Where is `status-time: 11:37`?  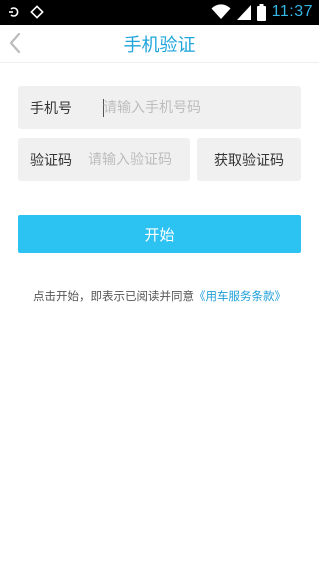 status-time: 11:37 is located at coordinates (292, 11).